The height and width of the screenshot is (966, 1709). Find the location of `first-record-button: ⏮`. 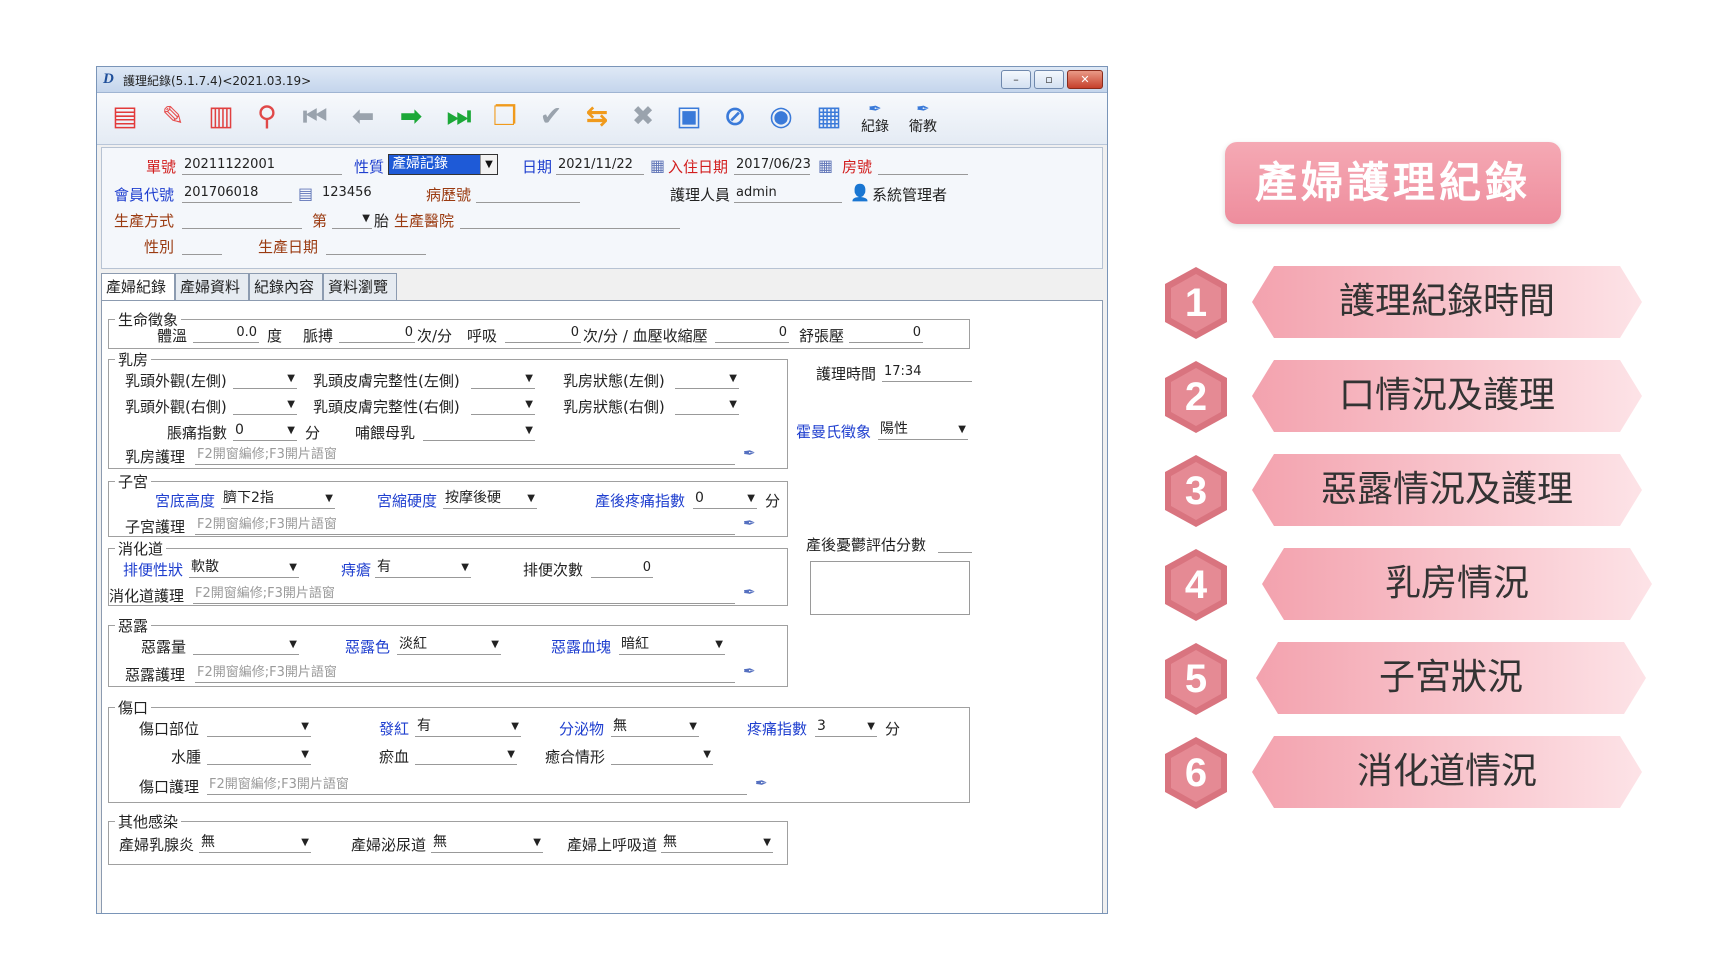

first-record-button: ⏮ is located at coordinates (315, 119).